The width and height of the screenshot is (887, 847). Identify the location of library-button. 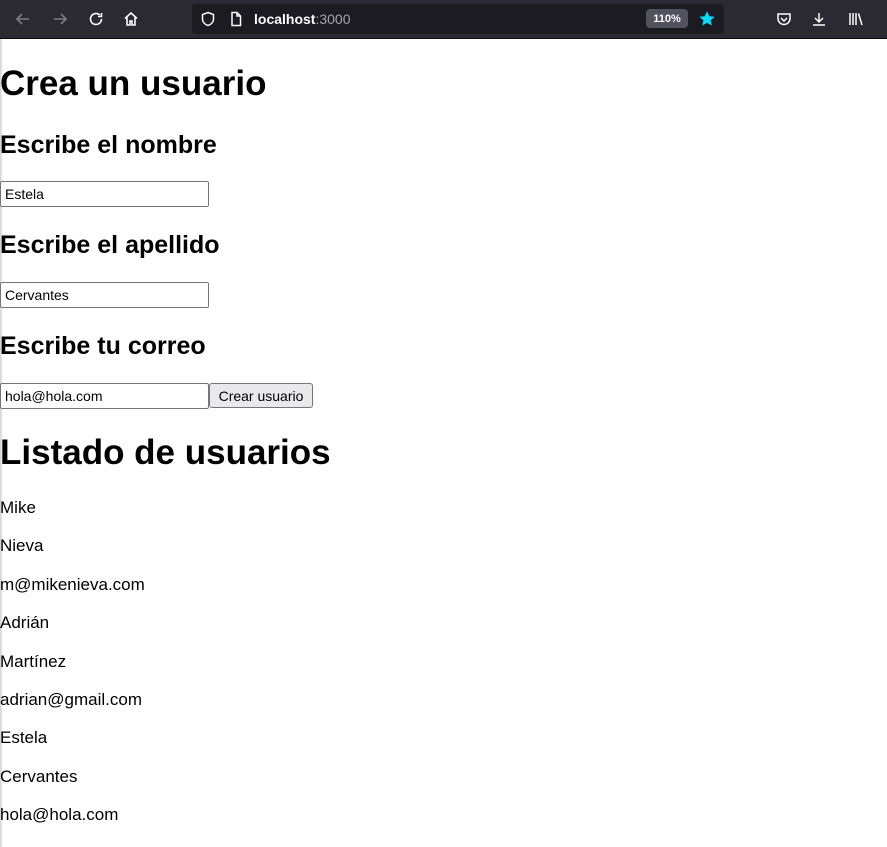
(856, 19).